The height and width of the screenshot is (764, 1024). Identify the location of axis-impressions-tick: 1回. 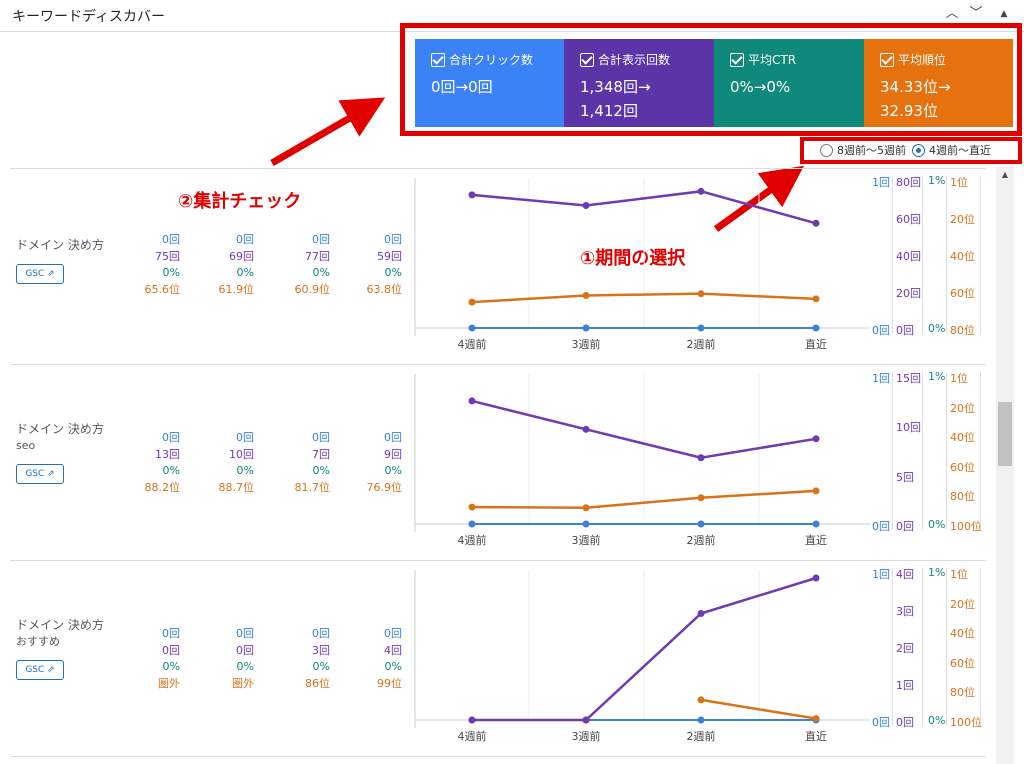
(905, 685).